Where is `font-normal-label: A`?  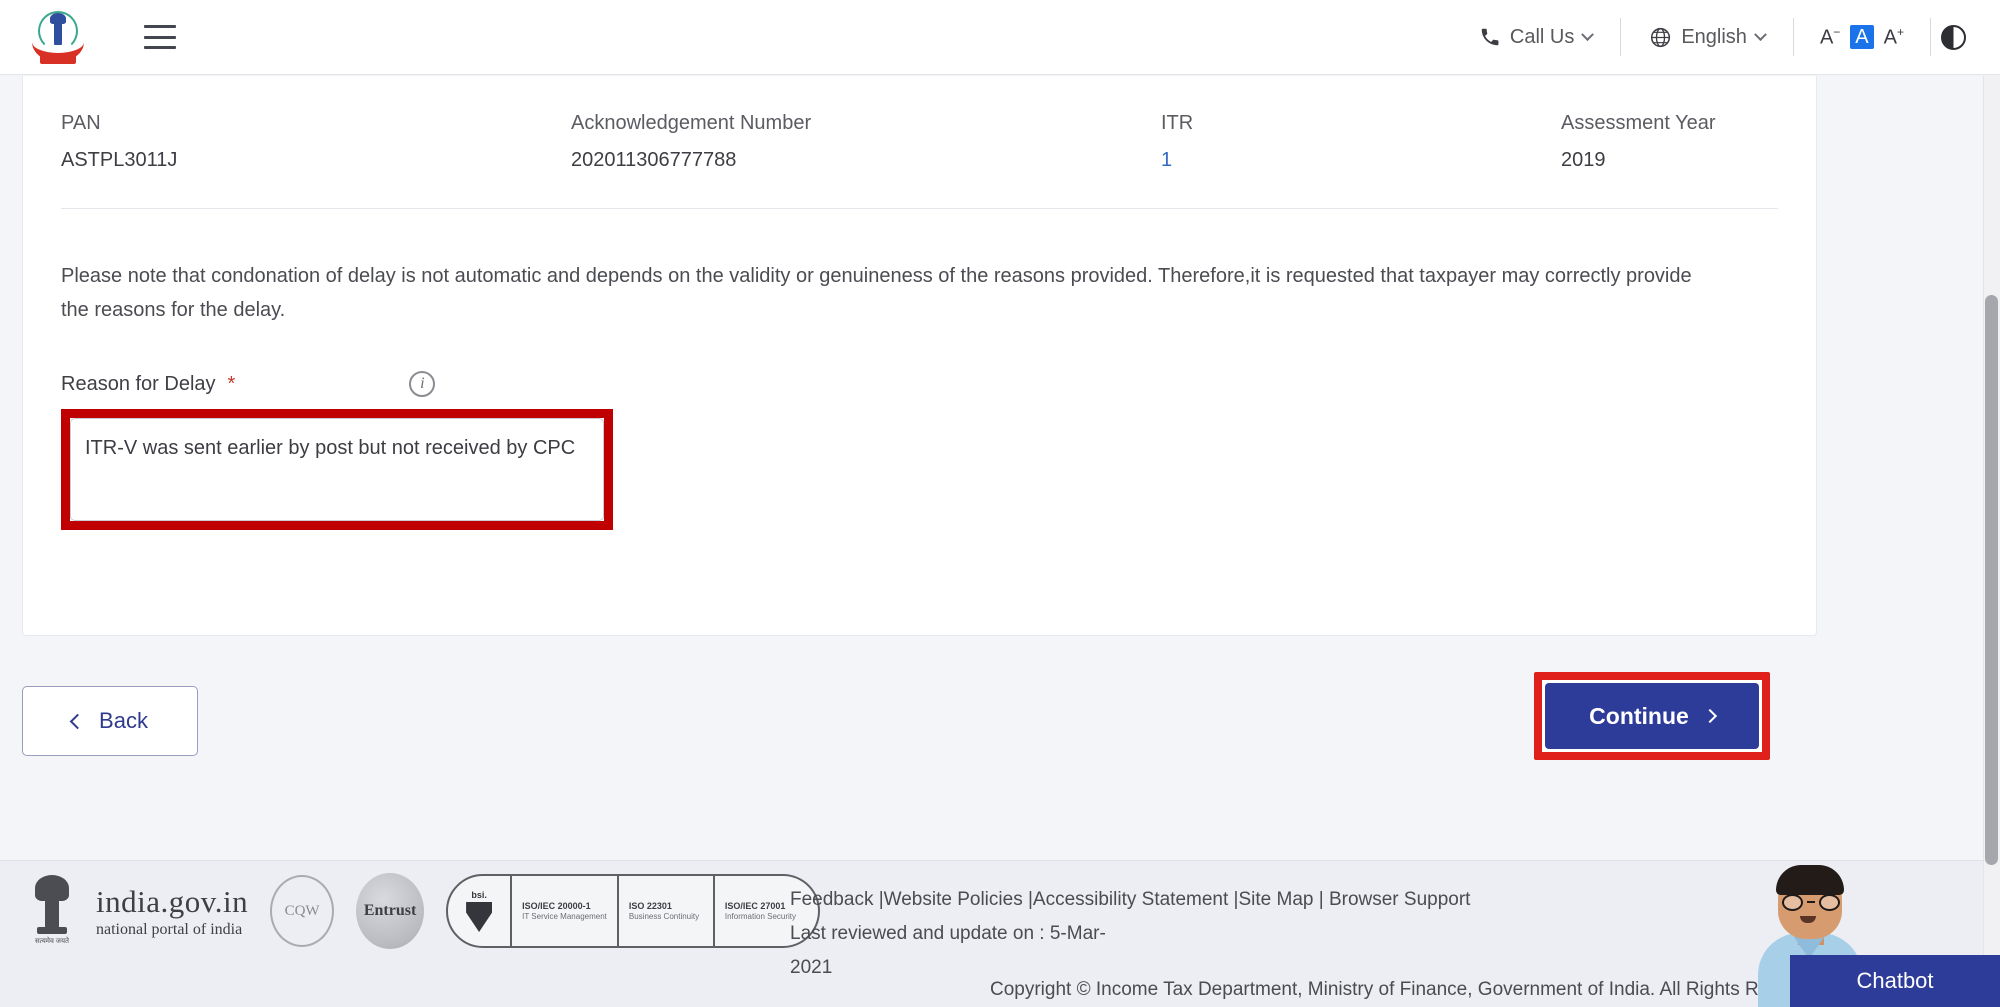 font-normal-label: A is located at coordinates (1862, 37).